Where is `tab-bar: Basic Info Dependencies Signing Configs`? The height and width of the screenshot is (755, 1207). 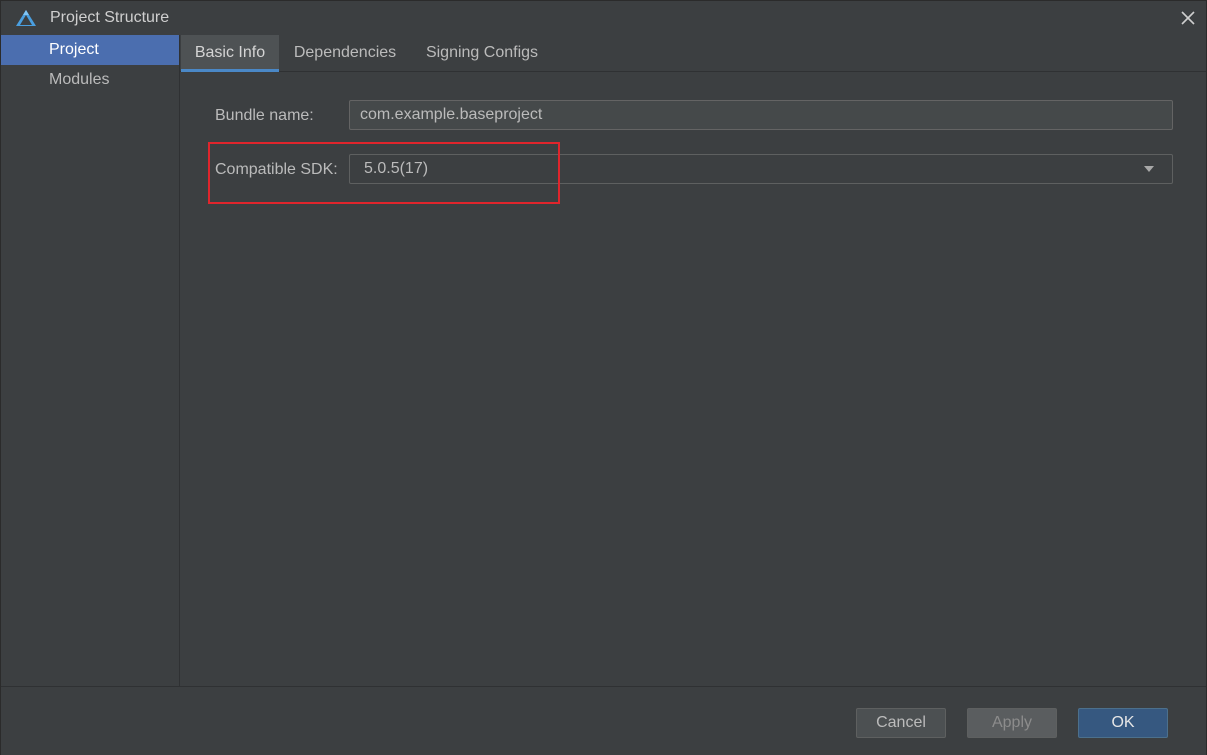
tab-bar: Basic Info Dependencies Signing Configs is located at coordinates (693, 53).